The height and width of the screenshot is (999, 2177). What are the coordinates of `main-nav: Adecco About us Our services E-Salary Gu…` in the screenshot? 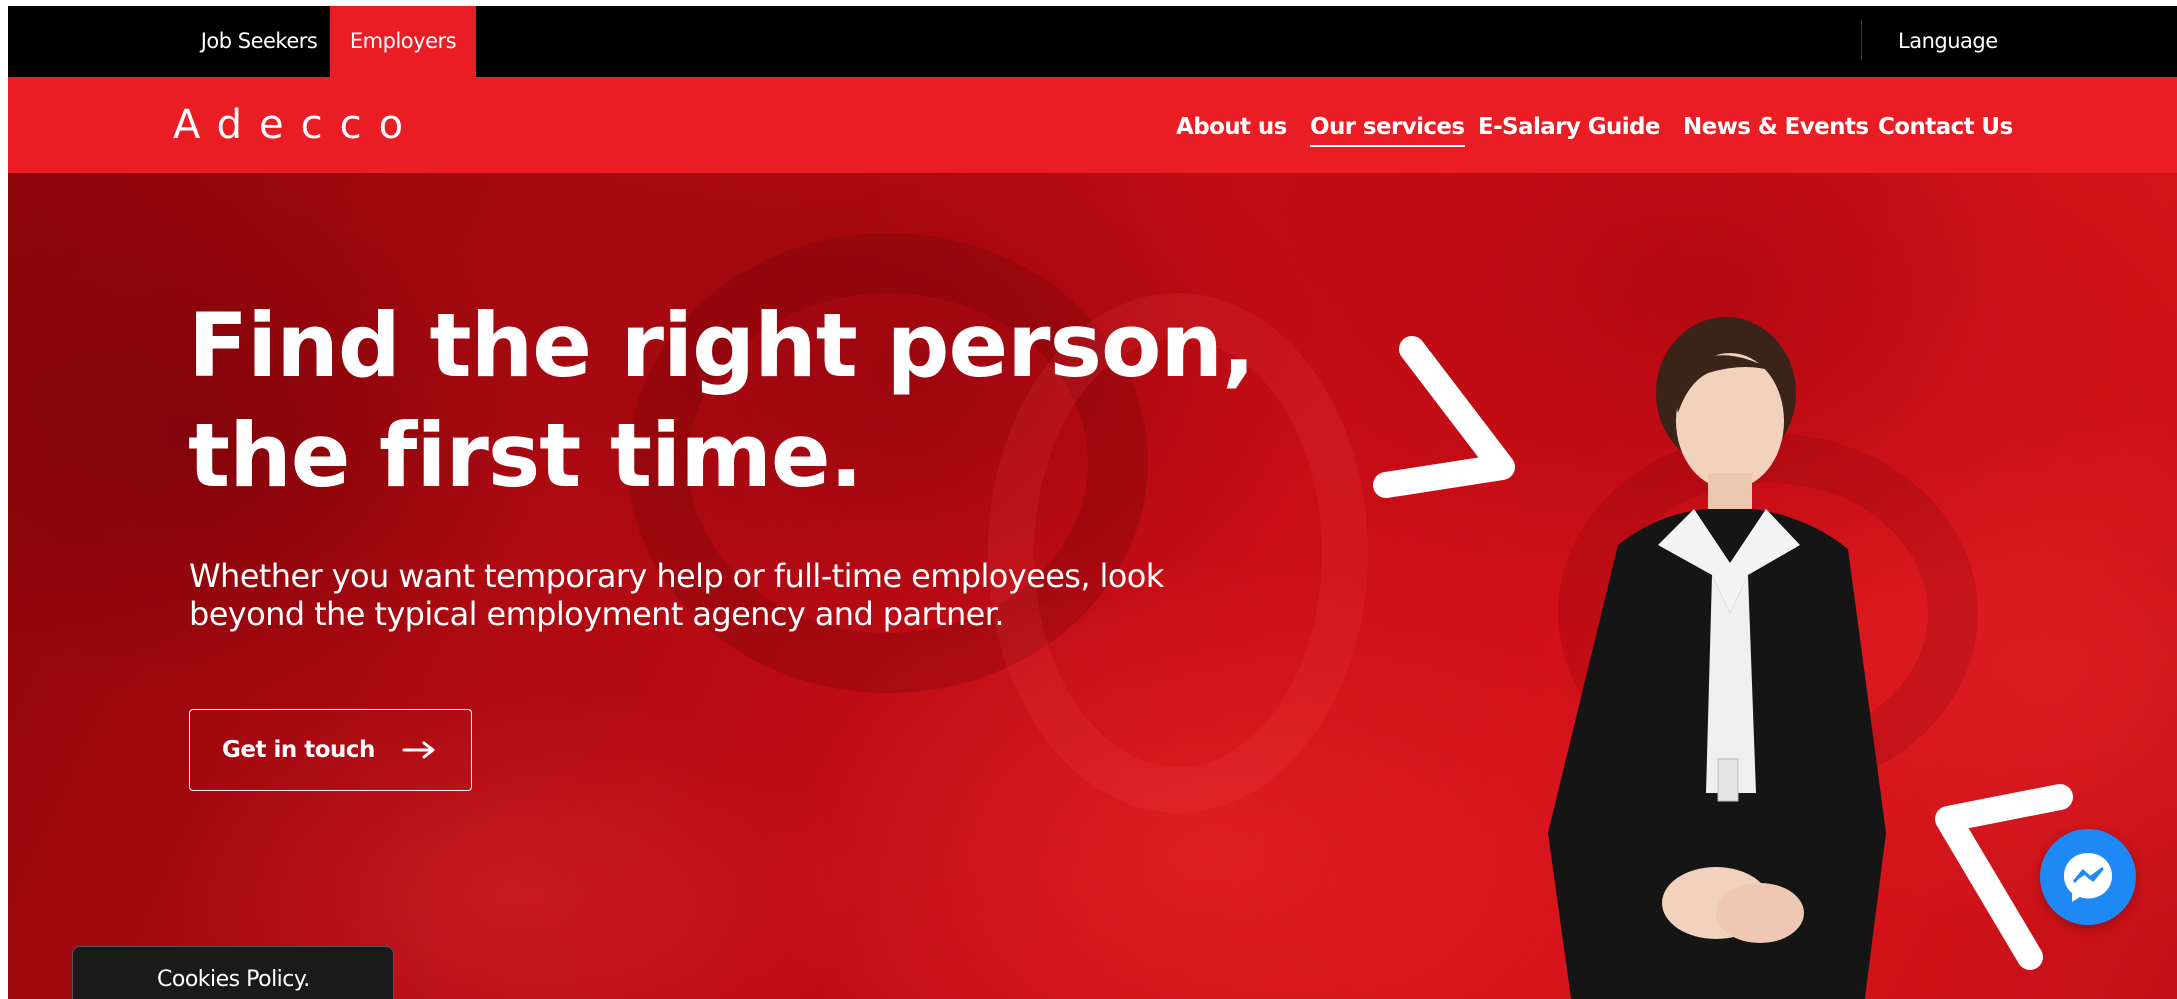 It's located at (1092, 125).